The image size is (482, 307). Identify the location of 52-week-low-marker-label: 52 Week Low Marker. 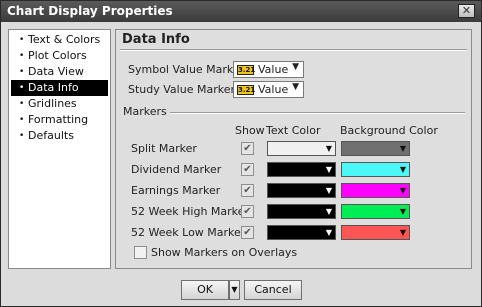
(188, 232).